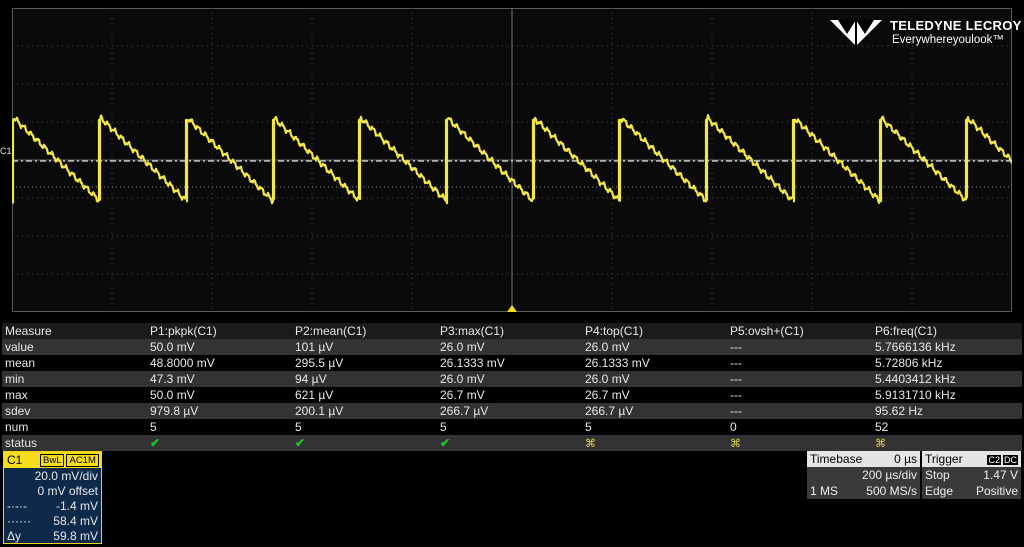  Describe the element at coordinates (82, 460) in the screenshot. I see `coupling-tag: AC1M` at that location.